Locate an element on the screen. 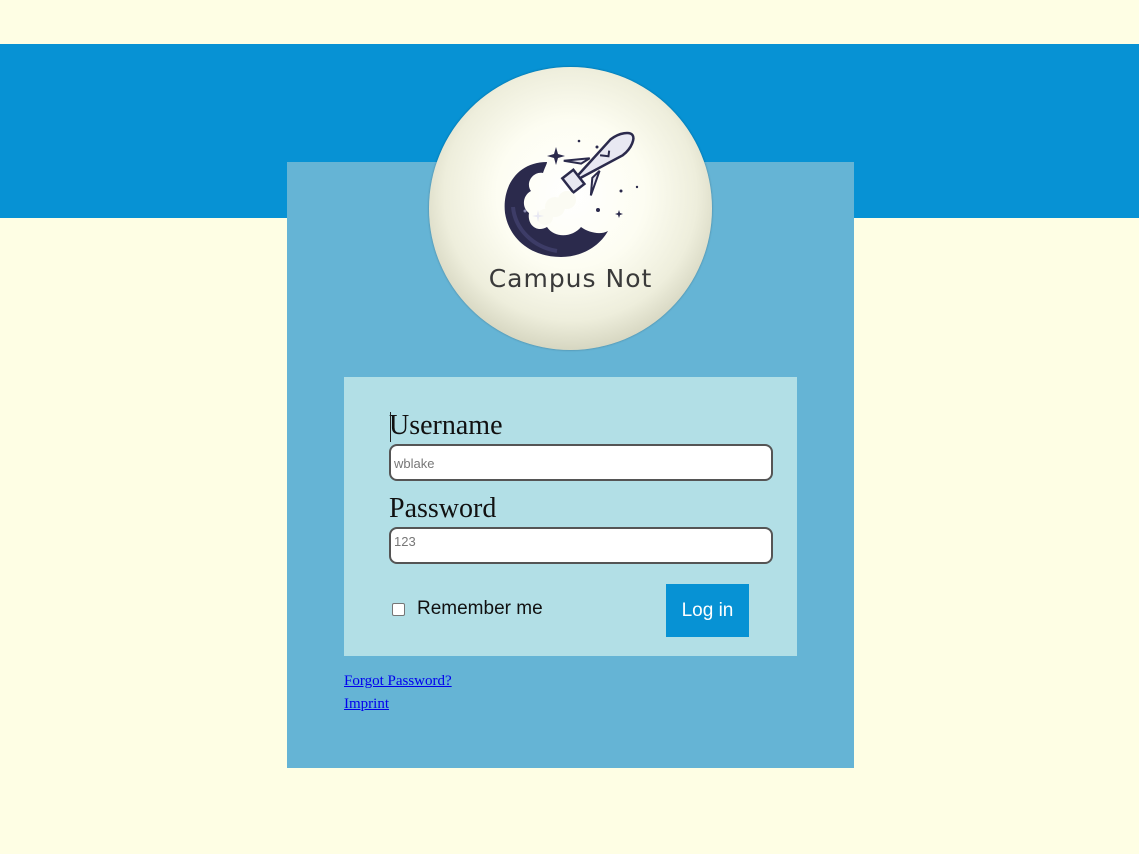 Image resolution: width=1139 pixels, height=854 pixels. username-input: wblake is located at coordinates (581, 462).